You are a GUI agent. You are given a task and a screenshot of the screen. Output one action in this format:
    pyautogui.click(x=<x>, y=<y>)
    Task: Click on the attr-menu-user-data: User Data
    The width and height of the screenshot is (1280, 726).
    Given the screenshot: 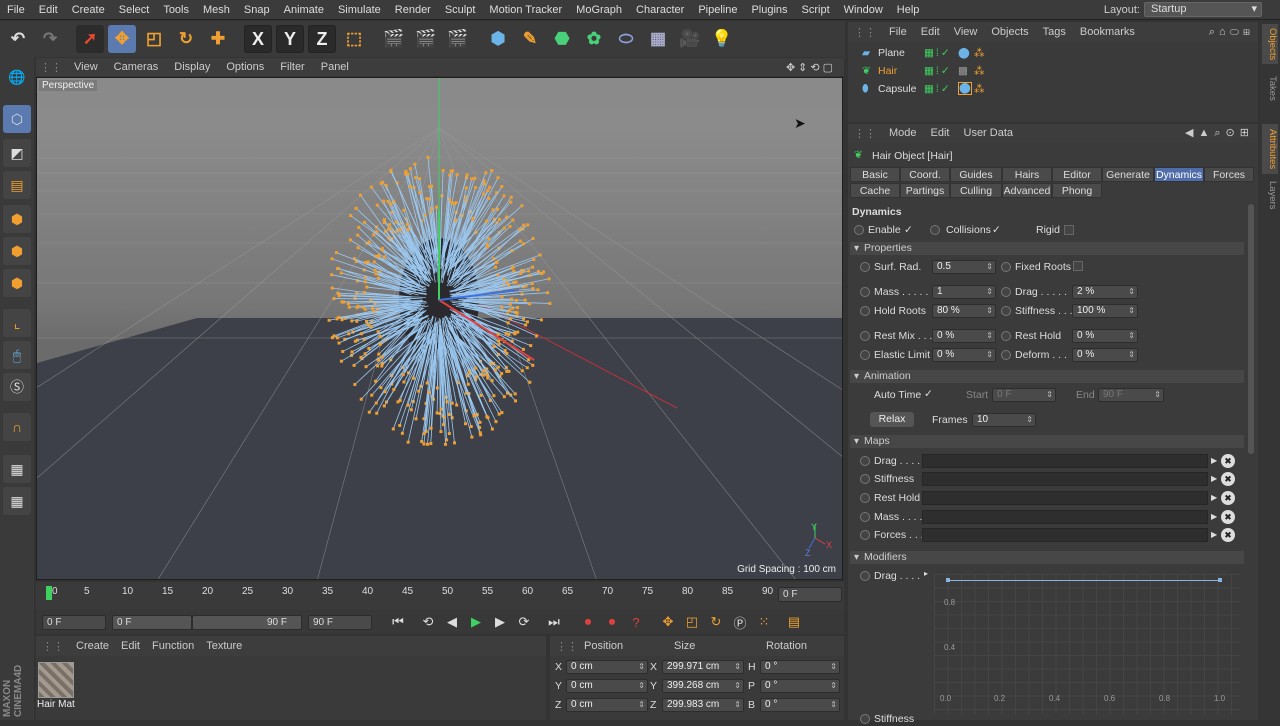 What is the action you would take?
    pyautogui.click(x=989, y=133)
    